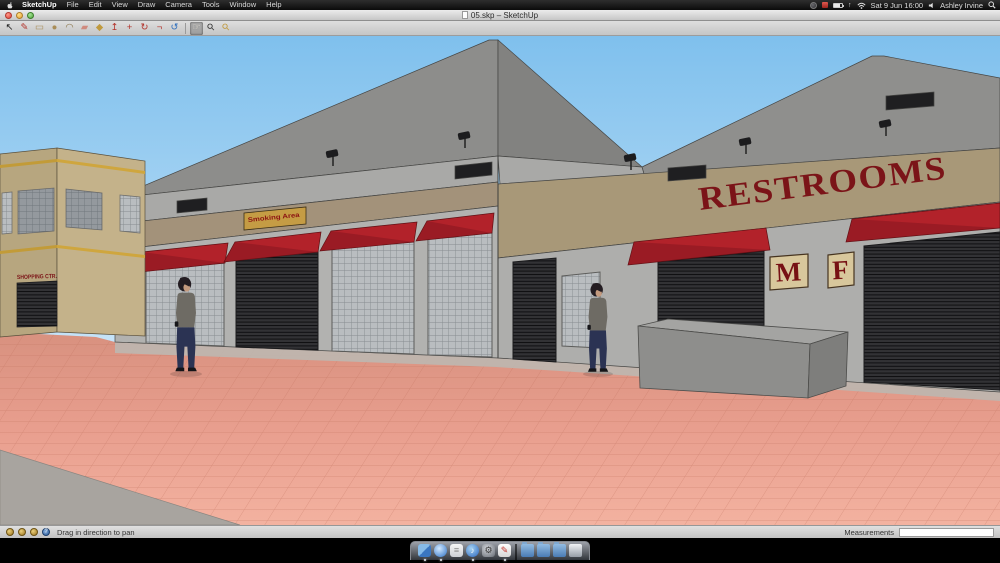 The width and height of the screenshot is (1000, 563). What do you see at coordinates (488, 550) in the screenshot?
I see `dock-sysprefs-icon` at bounding box center [488, 550].